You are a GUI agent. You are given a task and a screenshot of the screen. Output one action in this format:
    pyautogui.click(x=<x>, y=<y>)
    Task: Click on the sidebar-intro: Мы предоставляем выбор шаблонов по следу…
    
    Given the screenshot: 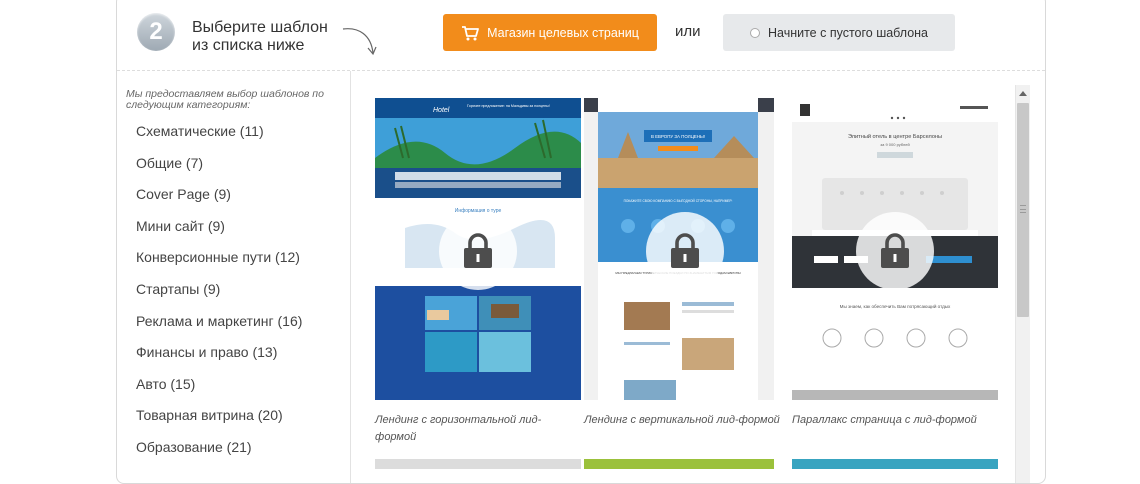 What is the action you would take?
    pyautogui.click(x=225, y=99)
    